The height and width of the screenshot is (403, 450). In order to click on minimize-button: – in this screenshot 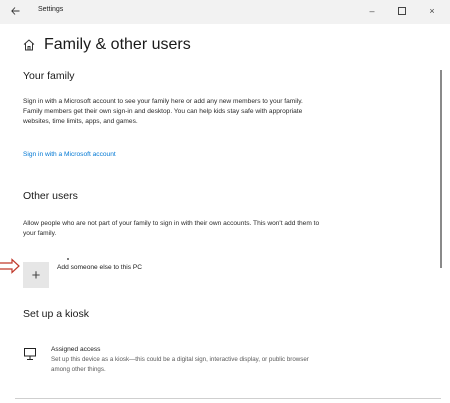, I will do `click(372, 11)`.